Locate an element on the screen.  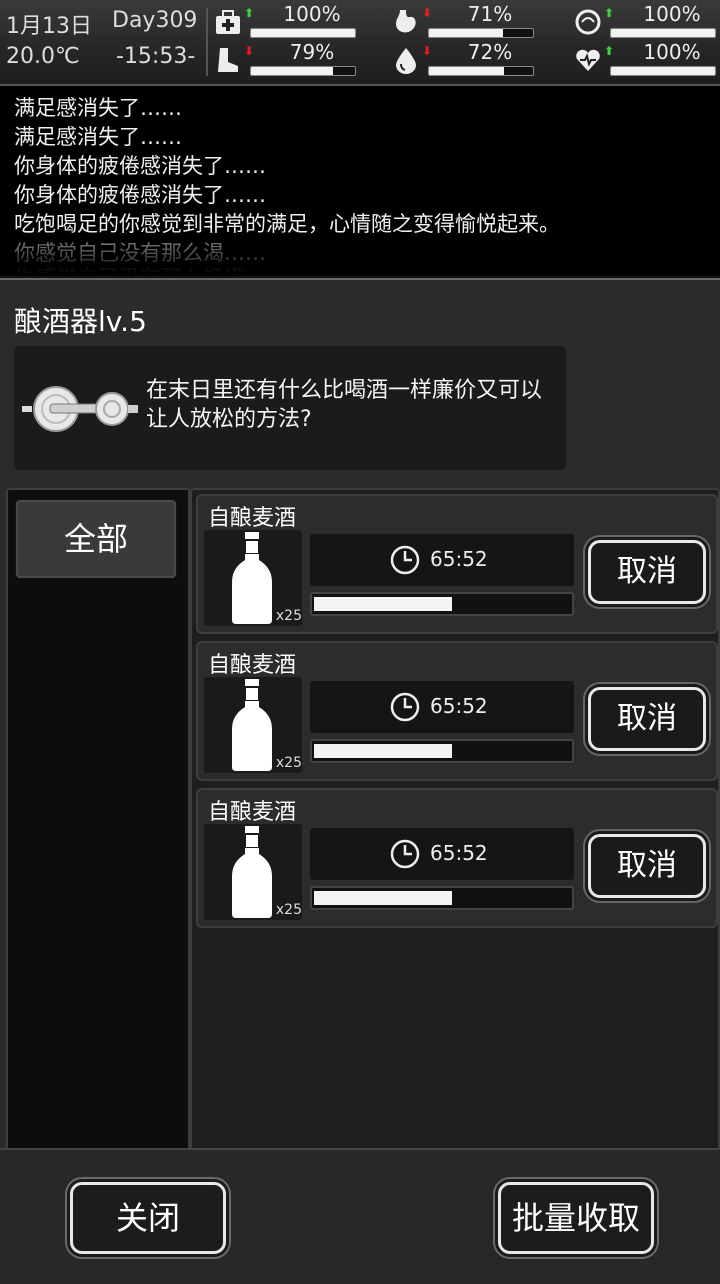
water-drop-icon is located at coordinates (406, 61).